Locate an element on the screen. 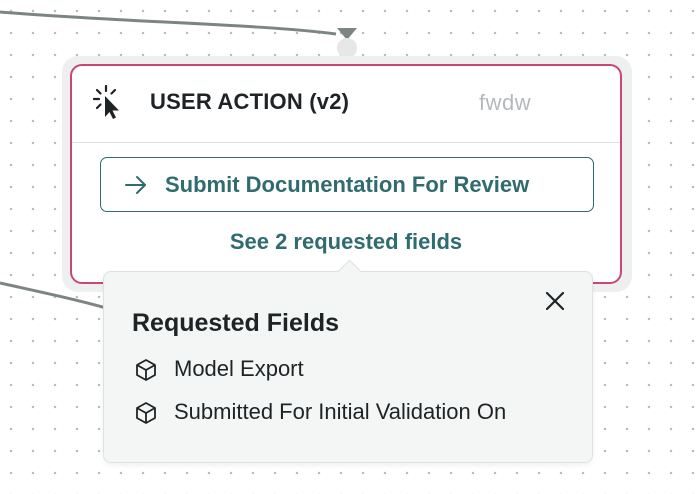  close-icon is located at coordinates (555, 301).